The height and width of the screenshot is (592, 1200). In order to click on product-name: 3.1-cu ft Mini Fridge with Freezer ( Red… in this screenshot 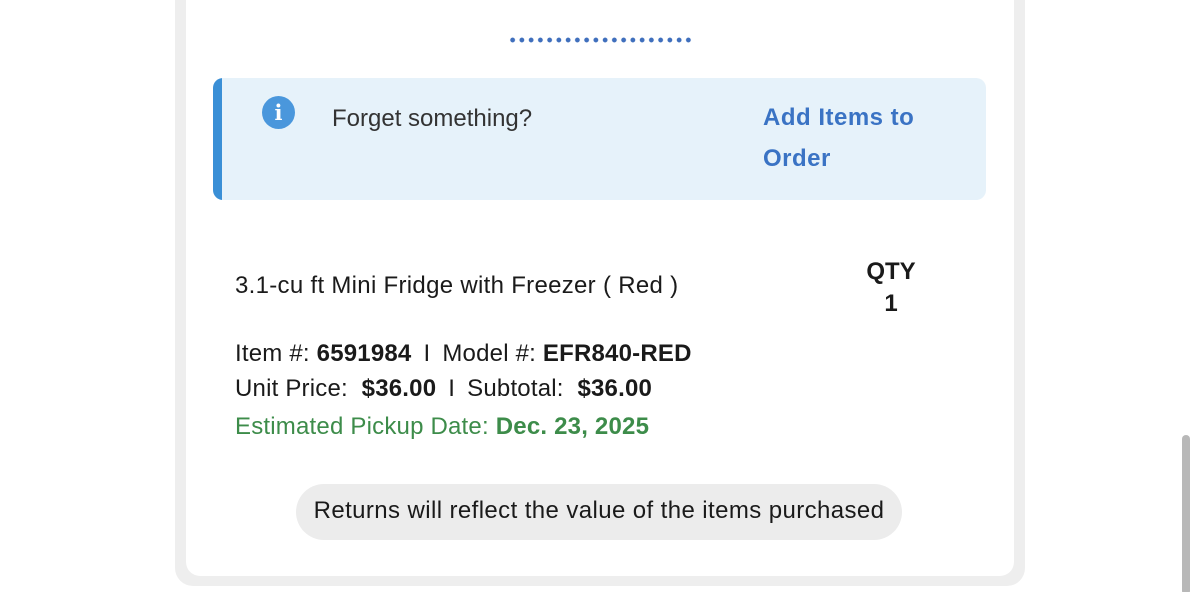, I will do `click(457, 285)`.